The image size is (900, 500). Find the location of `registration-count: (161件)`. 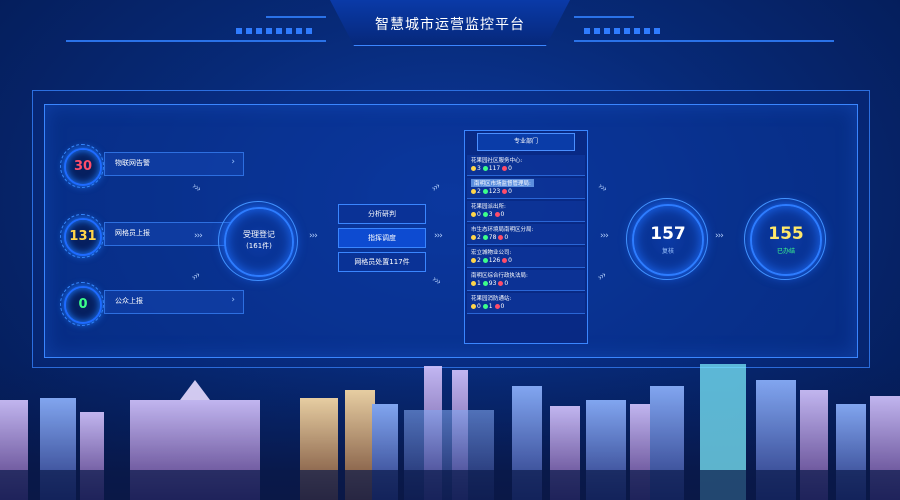

registration-count: (161件) is located at coordinates (259, 246).